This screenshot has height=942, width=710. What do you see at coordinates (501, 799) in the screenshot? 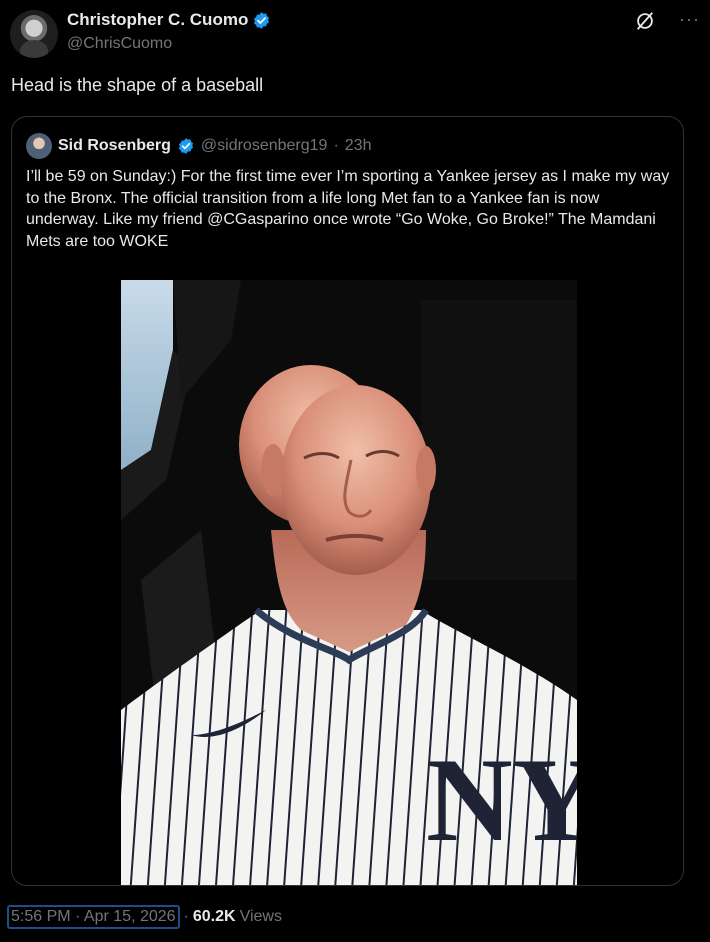
I see `svg-text: NY` at bounding box center [501, 799].